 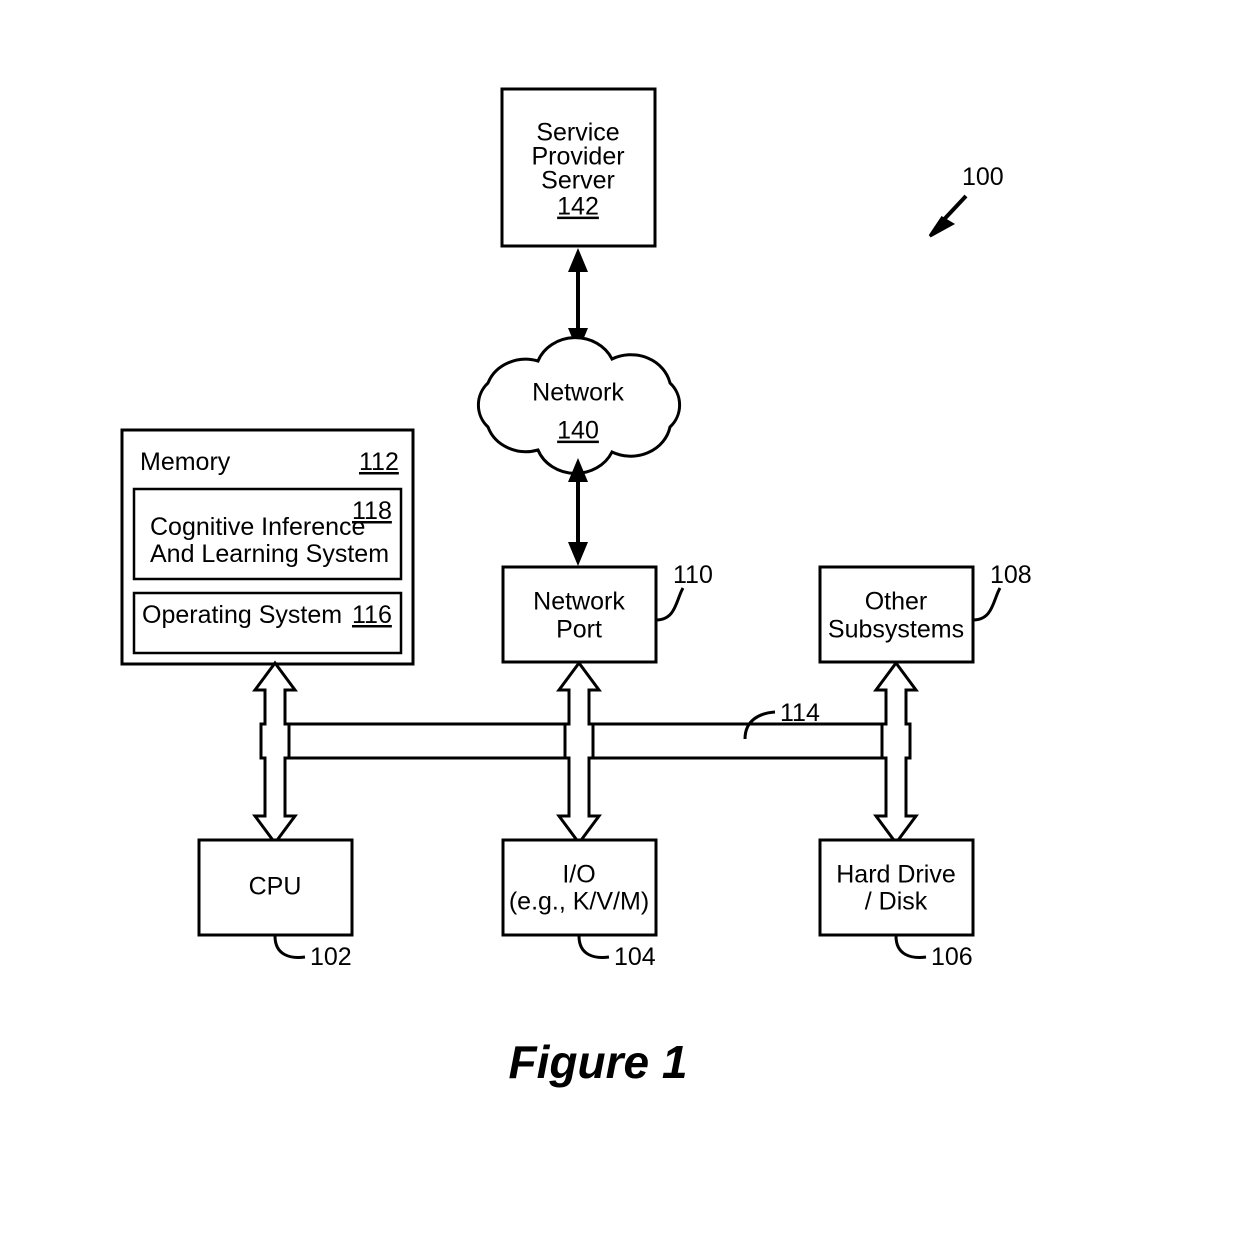 What do you see at coordinates (942, 226) in the screenshot?
I see `system-ref-100-arrowhead` at bounding box center [942, 226].